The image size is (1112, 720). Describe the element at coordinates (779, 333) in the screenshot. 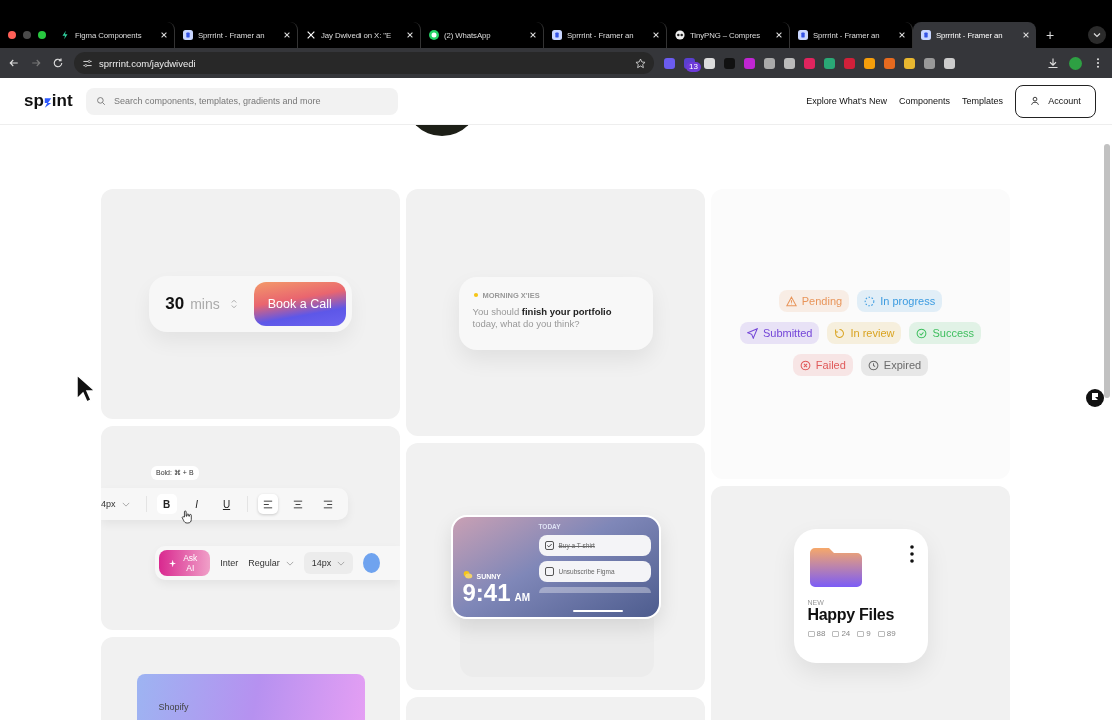

I see `status-chip: Submitted` at that location.